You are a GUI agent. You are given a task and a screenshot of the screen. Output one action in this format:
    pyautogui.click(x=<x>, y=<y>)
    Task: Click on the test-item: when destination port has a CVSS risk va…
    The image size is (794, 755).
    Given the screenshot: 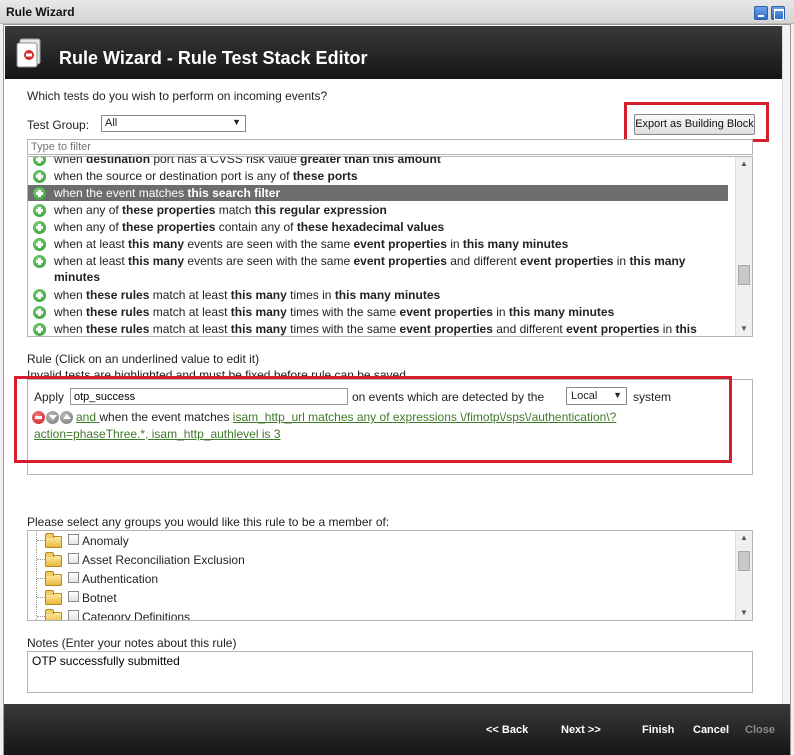 What is the action you would take?
    pyautogui.click(x=378, y=161)
    